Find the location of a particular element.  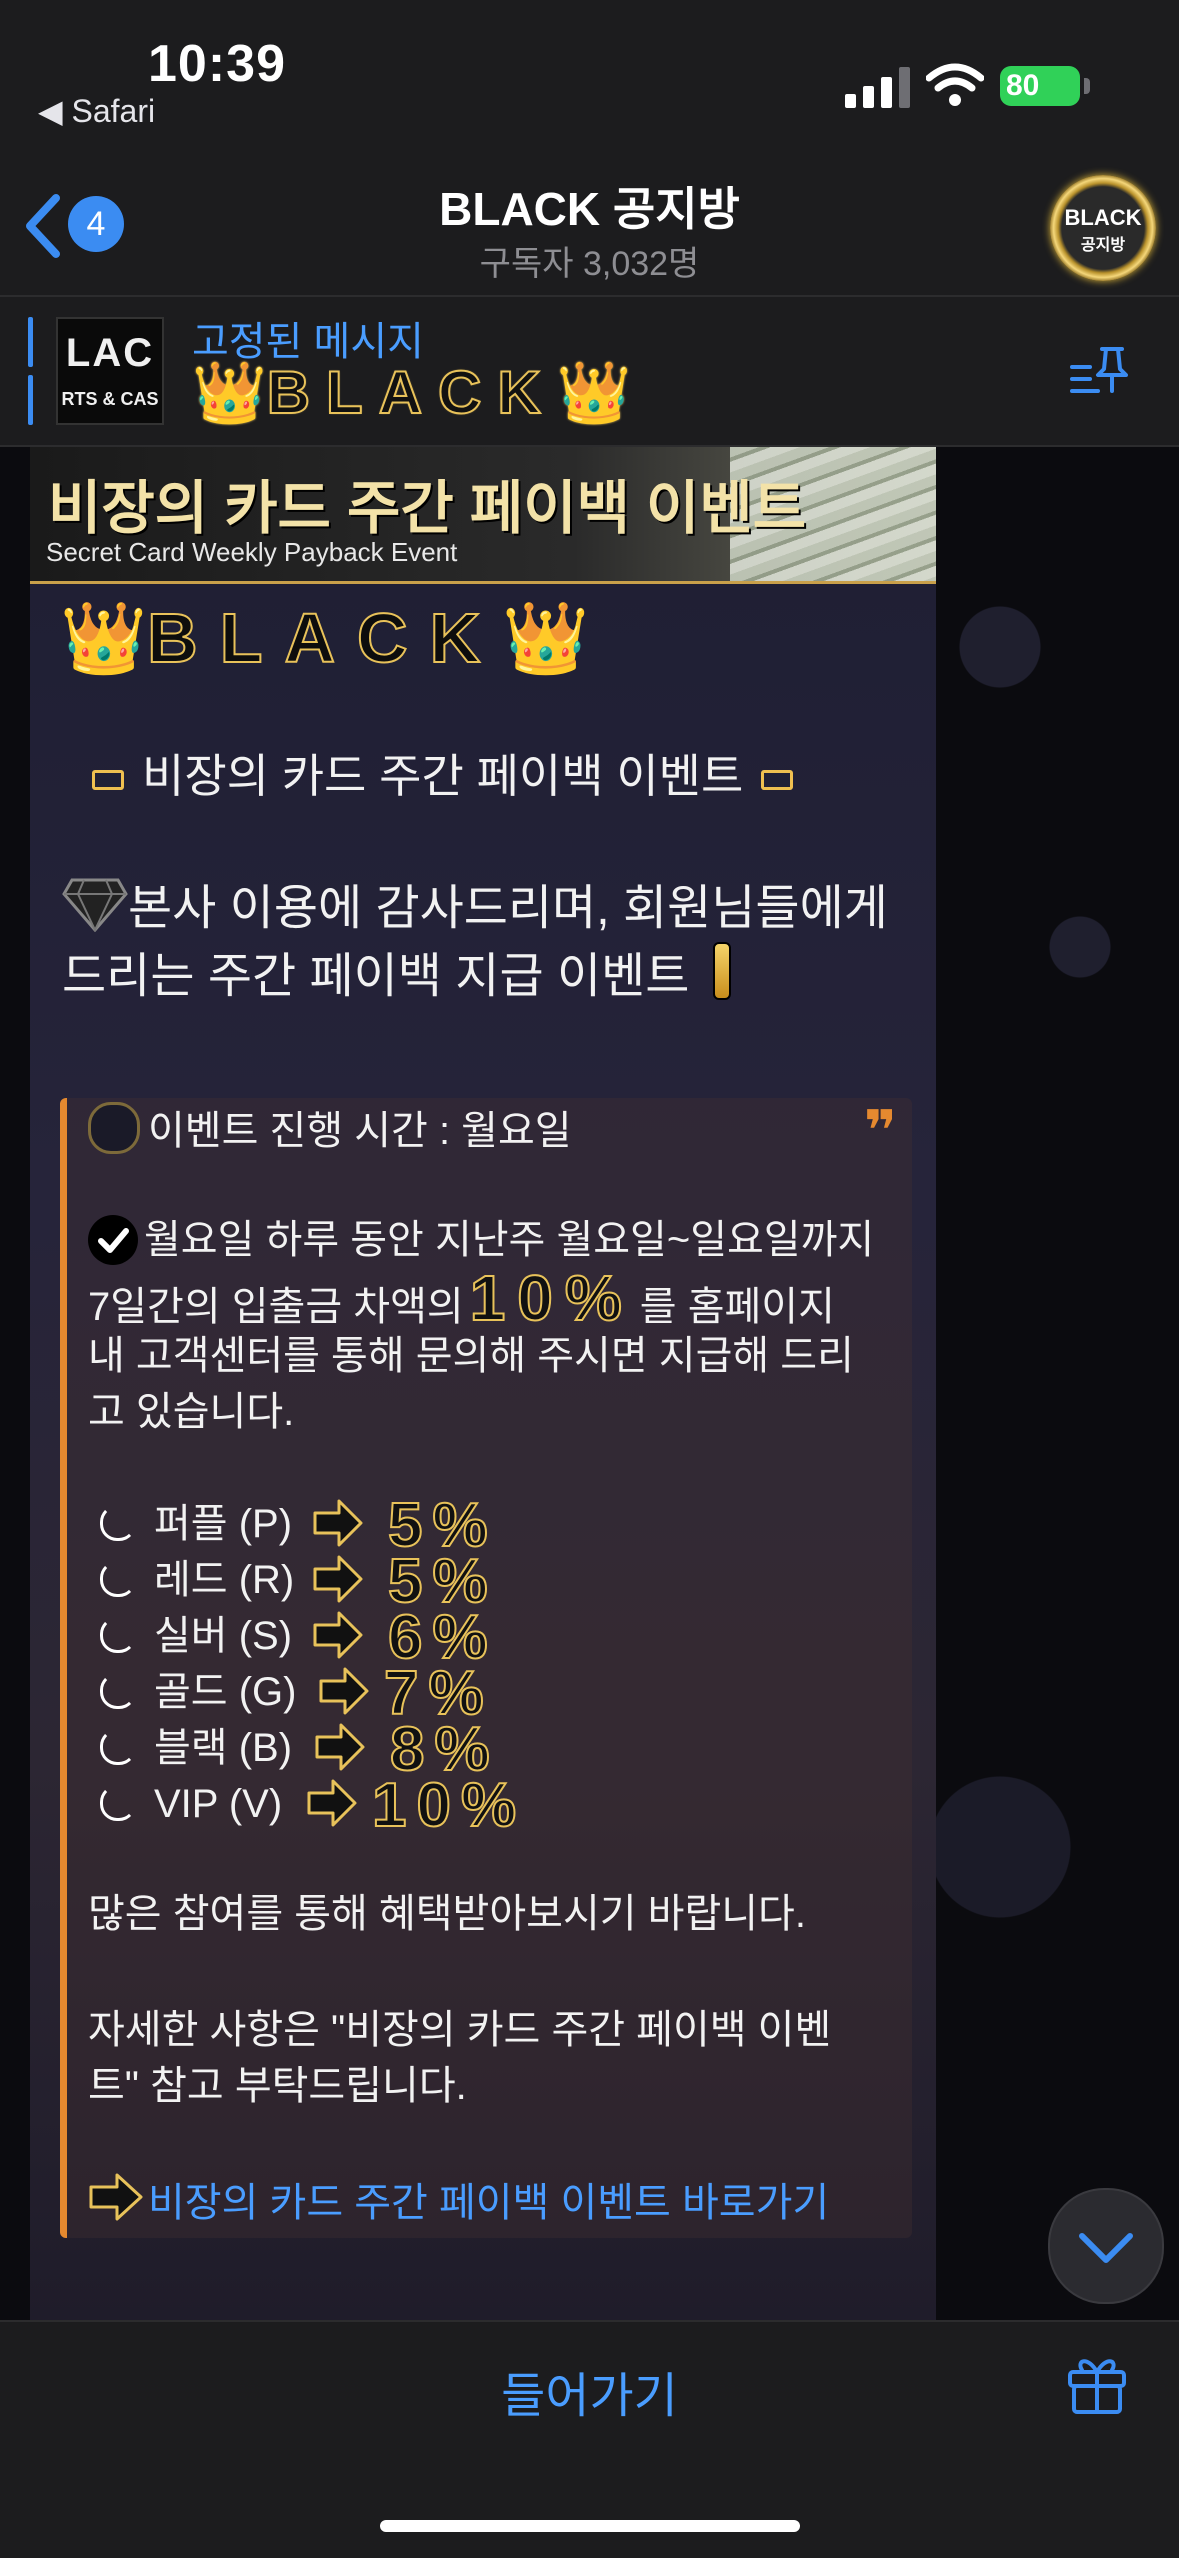

home-indicator is located at coordinates (590, 2526).